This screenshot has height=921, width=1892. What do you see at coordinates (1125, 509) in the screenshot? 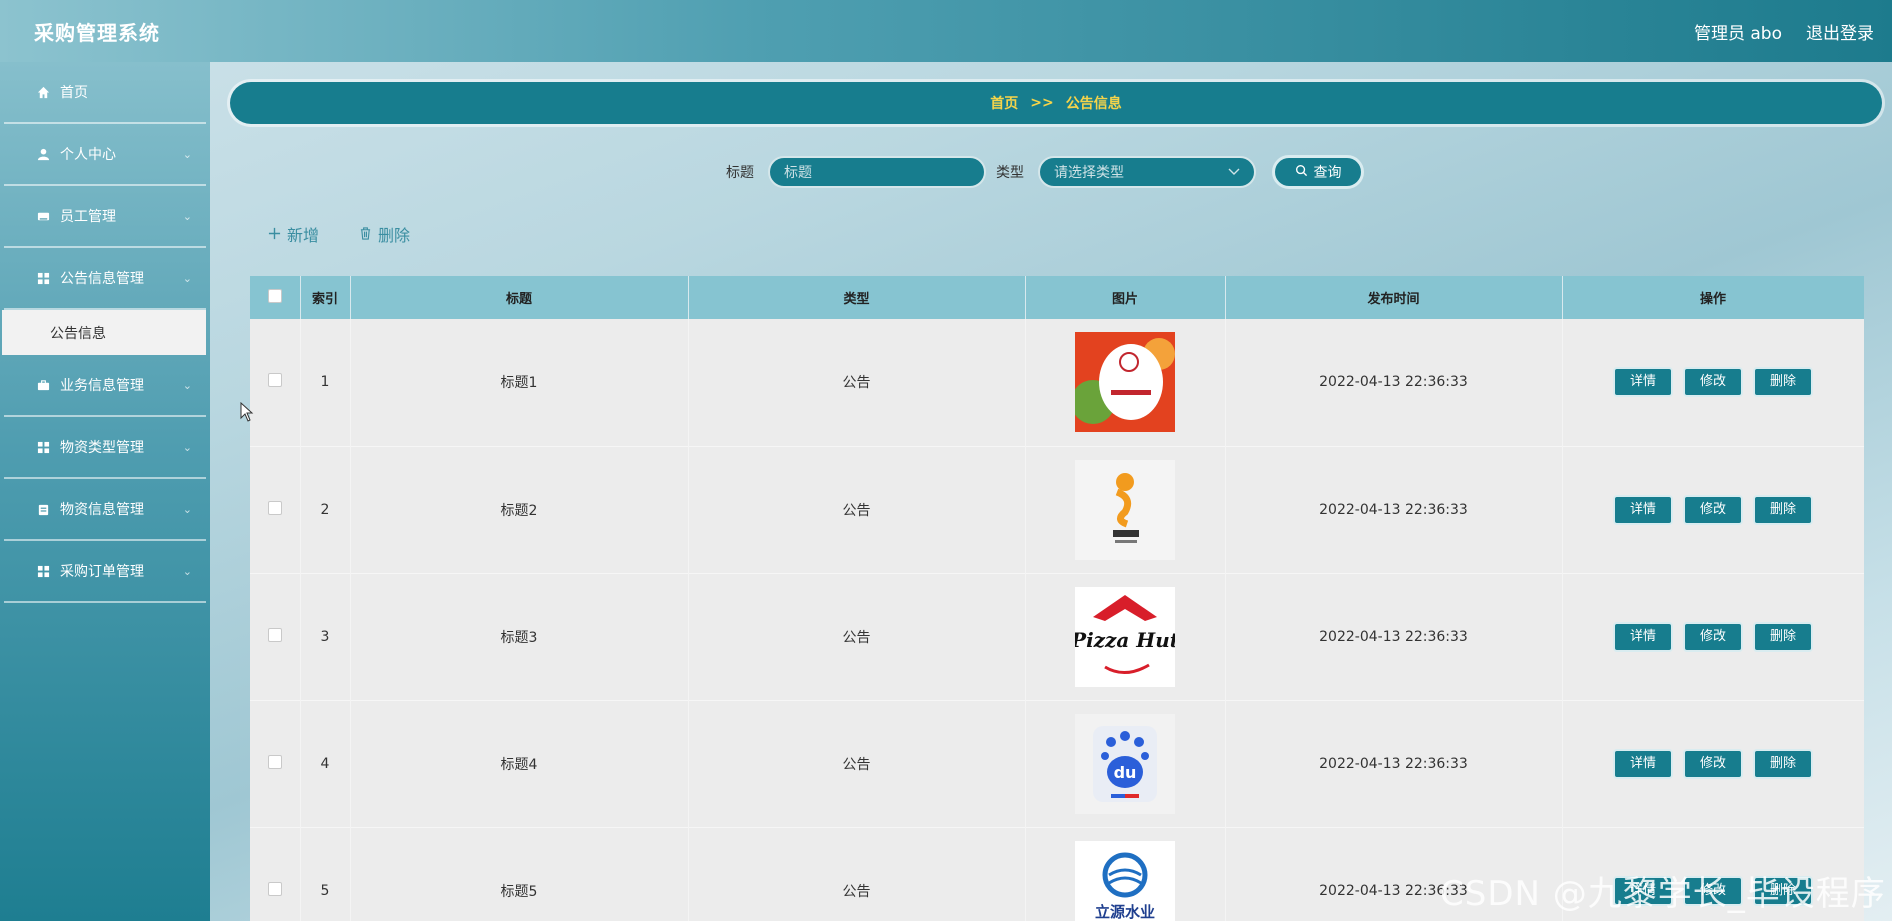
I see `row-image-cell` at bounding box center [1125, 509].